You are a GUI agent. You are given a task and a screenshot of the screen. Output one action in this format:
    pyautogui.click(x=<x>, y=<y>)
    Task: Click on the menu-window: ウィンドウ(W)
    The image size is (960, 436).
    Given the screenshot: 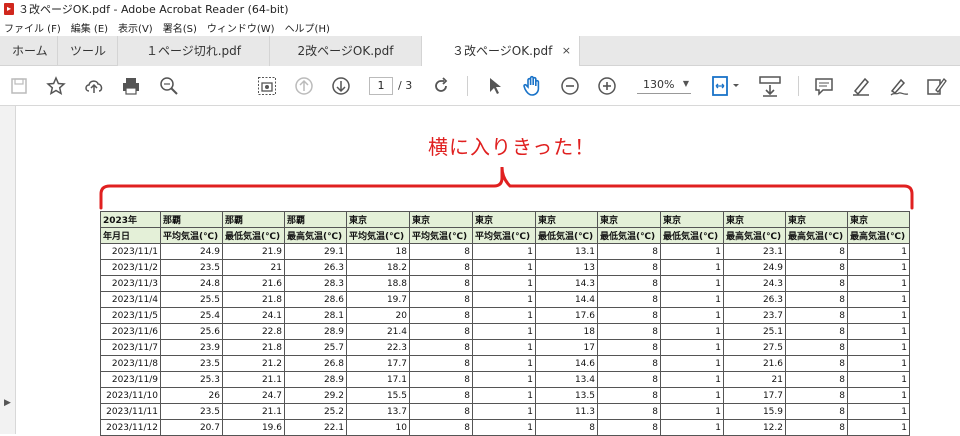 What is the action you would take?
    pyautogui.click(x=241, y=27)
    